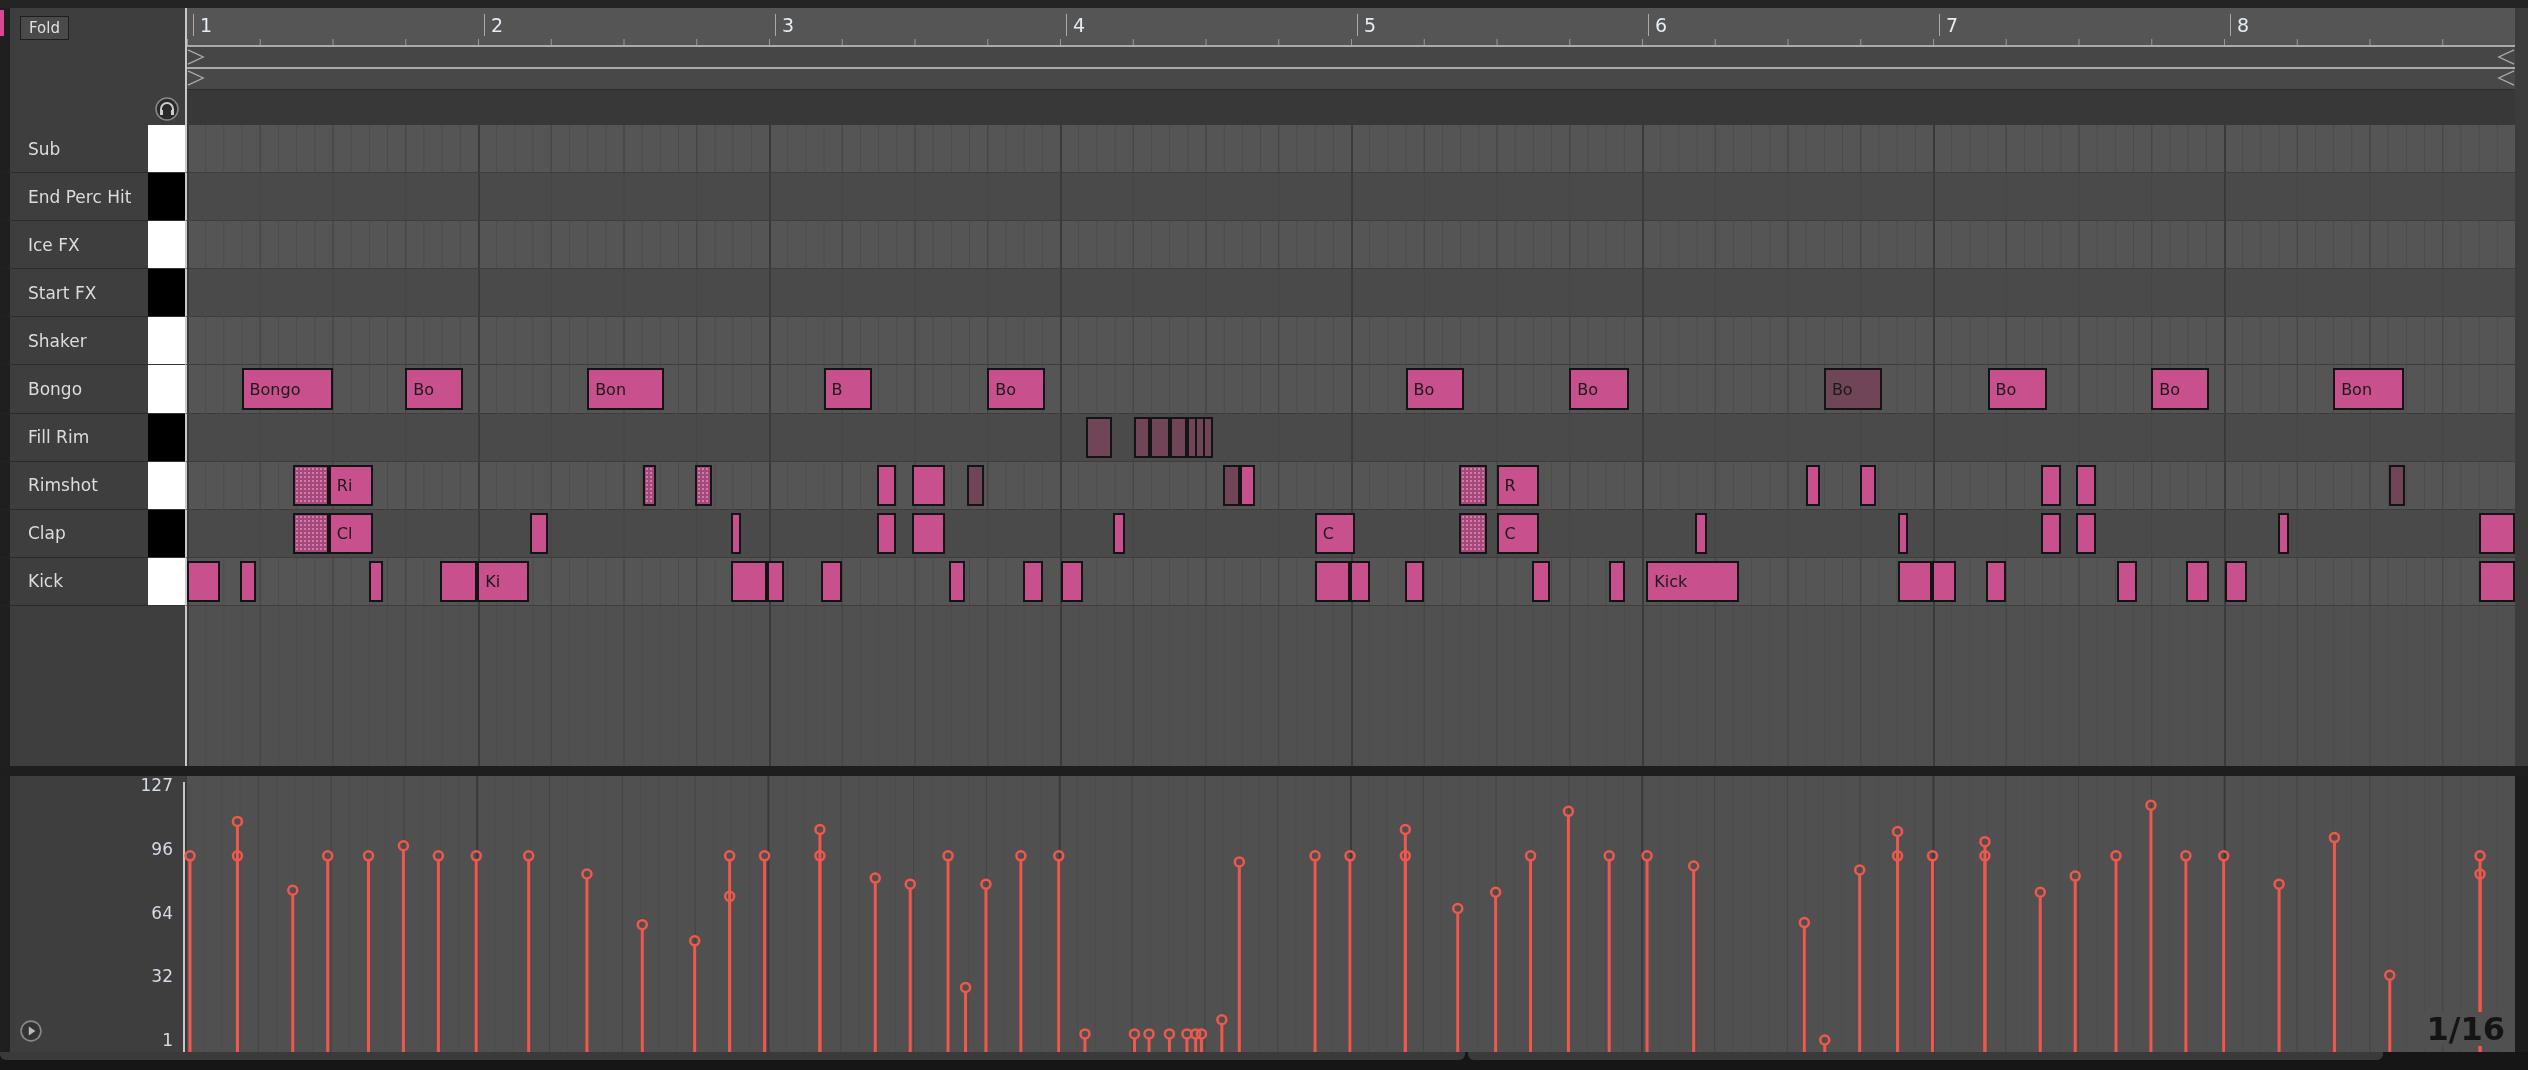 This screenshot has height=1070, width=2528. What do you see at coordinates (74, 485) in the screenshot?
I see `drum-pad-name: Rimshot` at bounding box center [74, 485].